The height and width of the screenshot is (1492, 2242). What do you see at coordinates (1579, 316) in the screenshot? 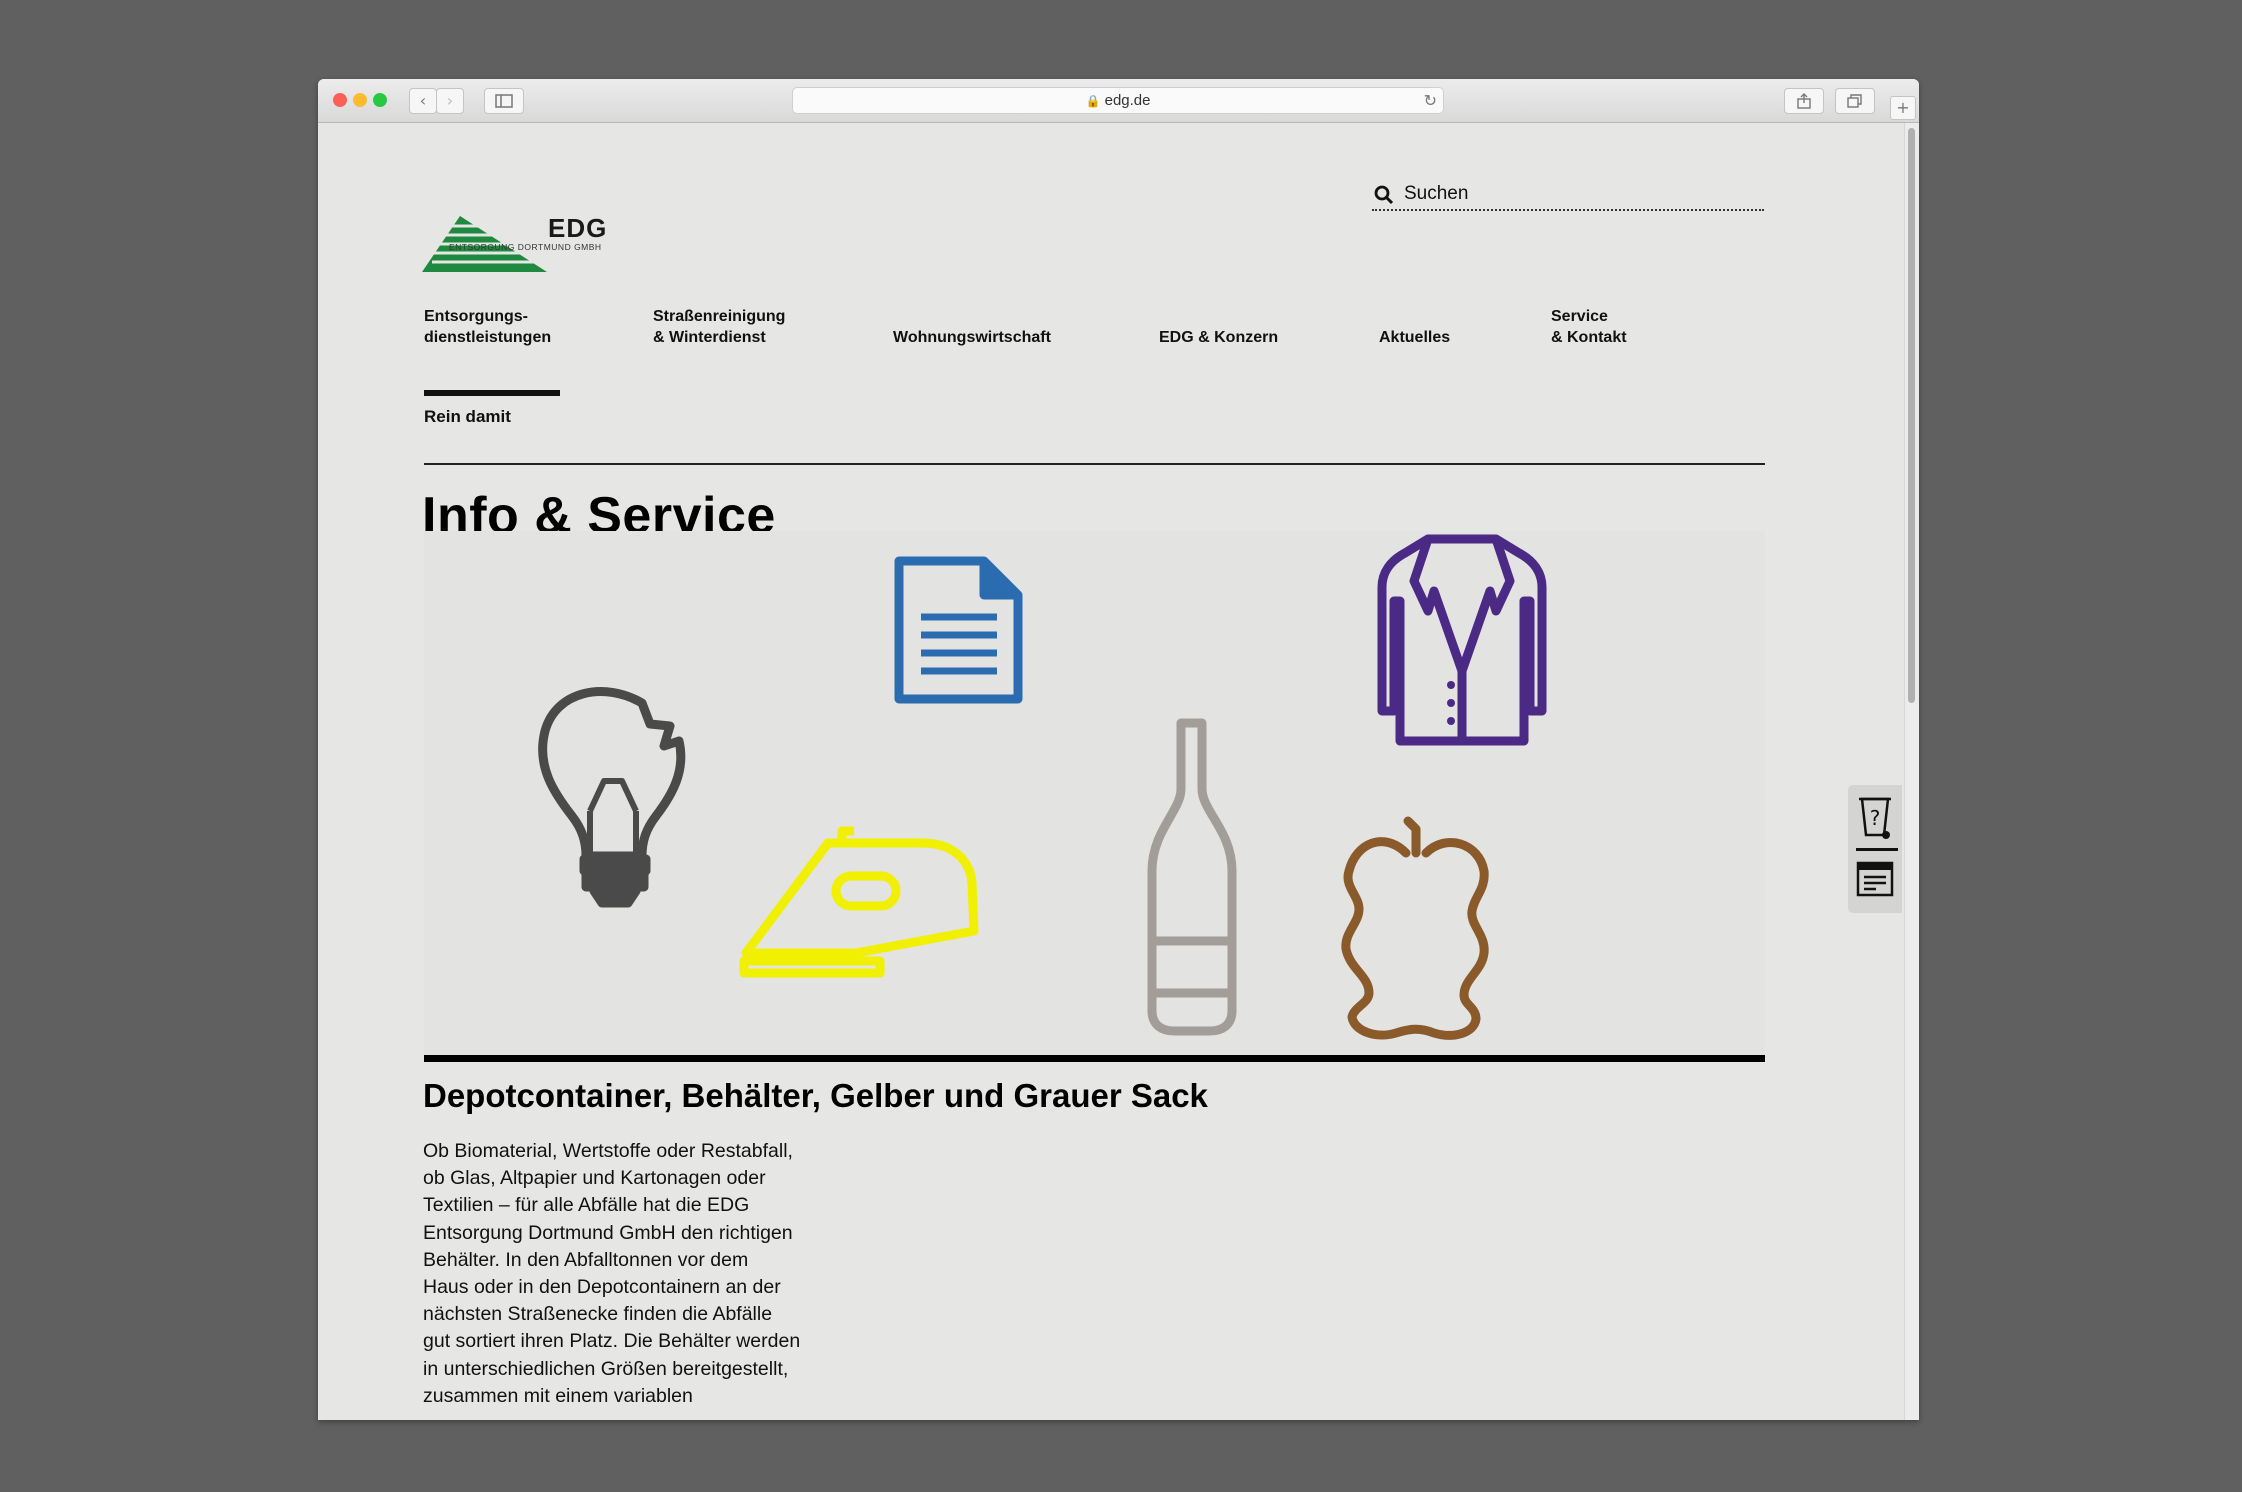
I see `nav-label-line1: Service` at bounding box center [1579, 316].